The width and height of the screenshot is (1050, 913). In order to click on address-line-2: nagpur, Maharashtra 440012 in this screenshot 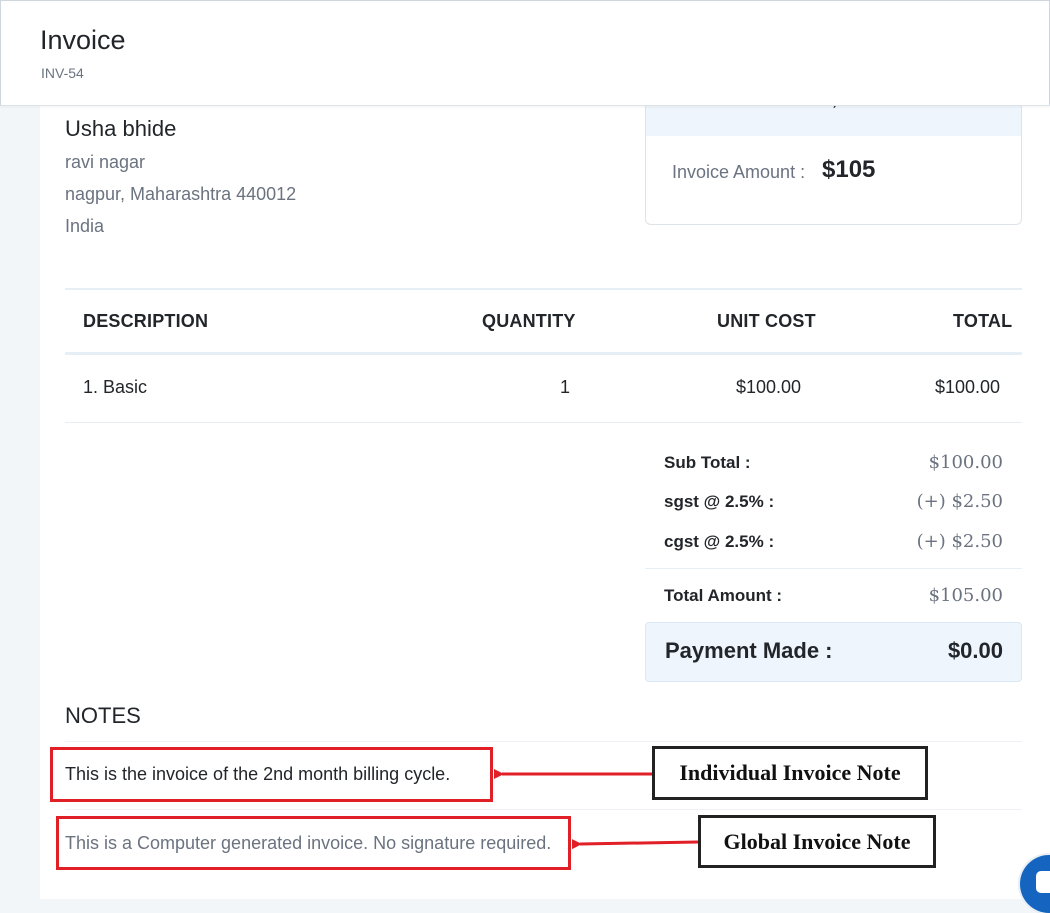, I will do `click(181, 194)`.